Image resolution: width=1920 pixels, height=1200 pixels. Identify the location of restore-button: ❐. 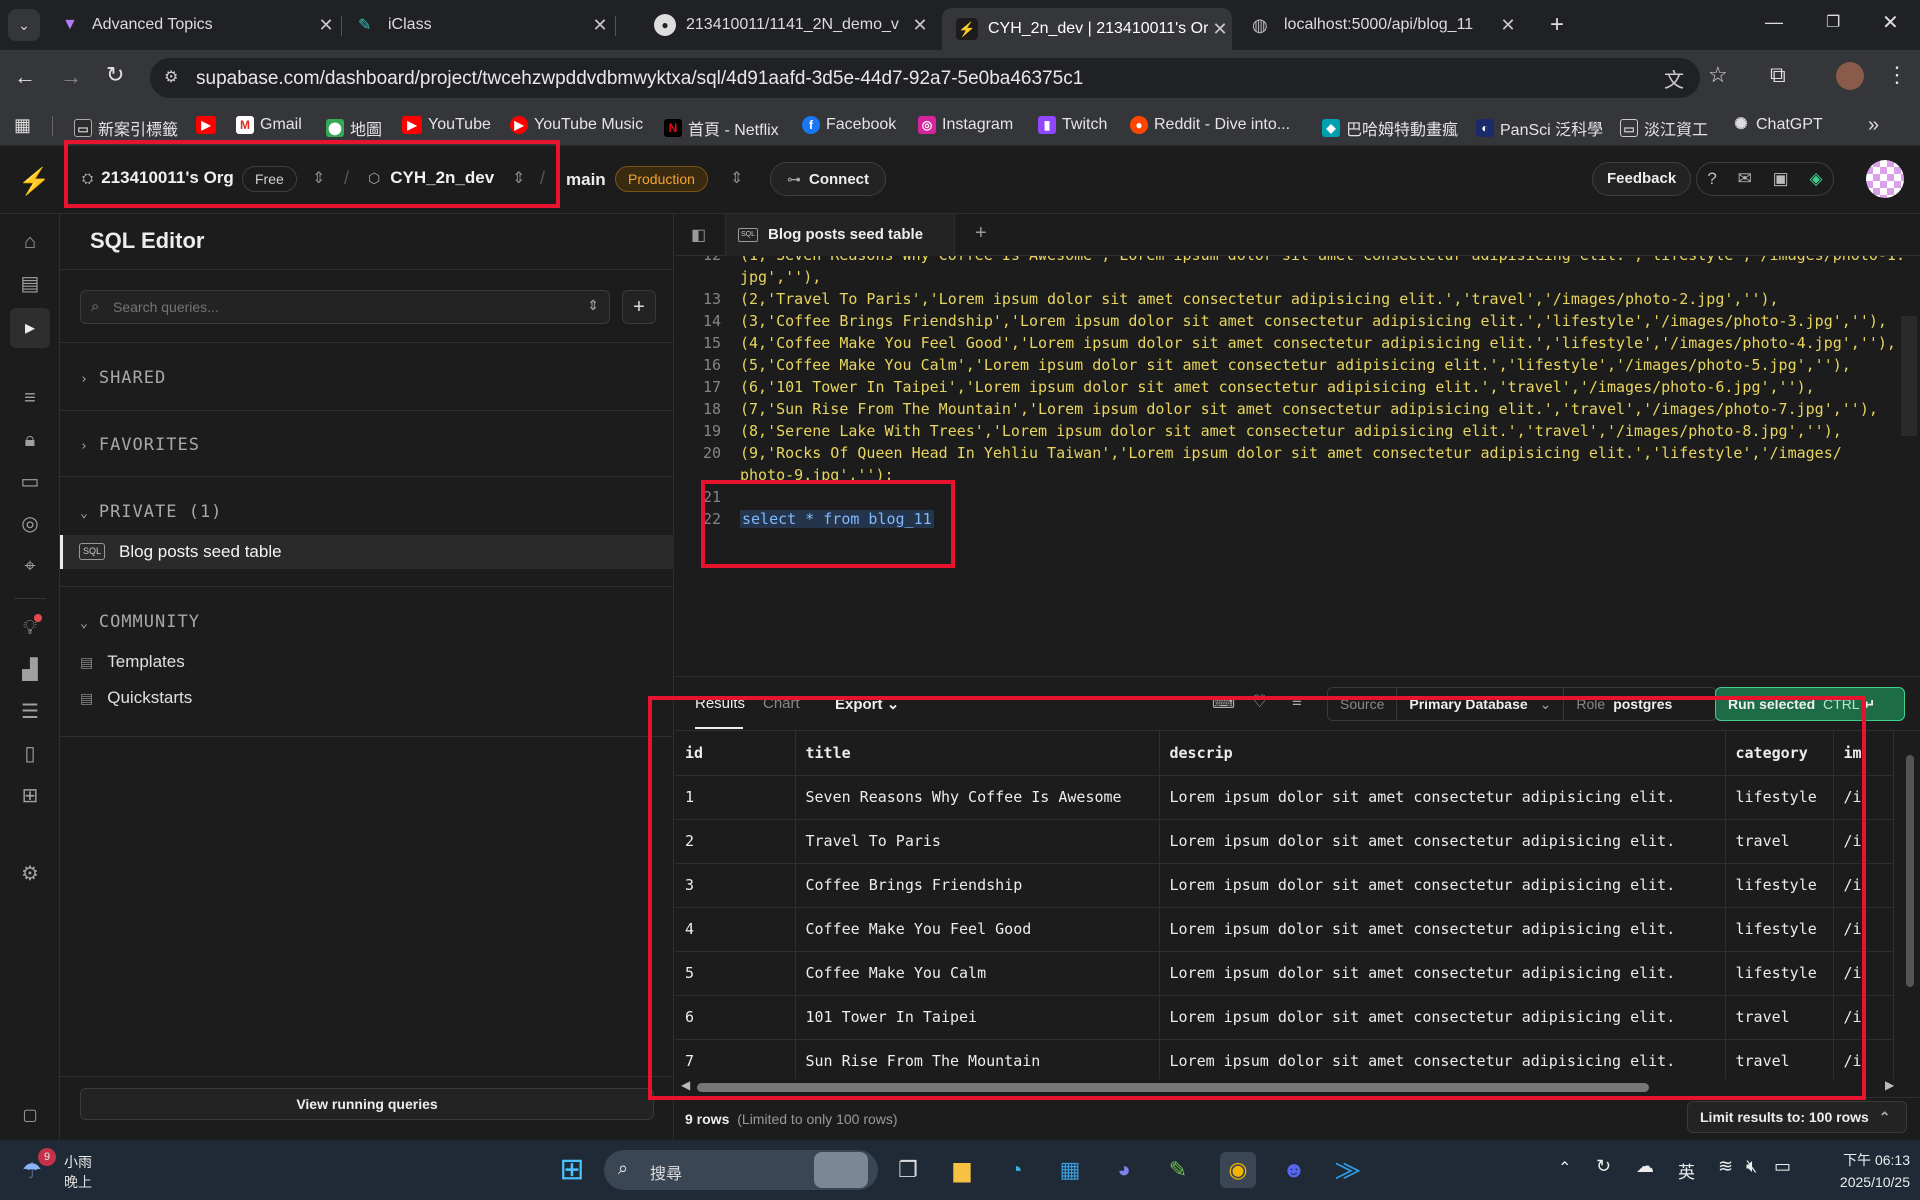
(1833, 22).